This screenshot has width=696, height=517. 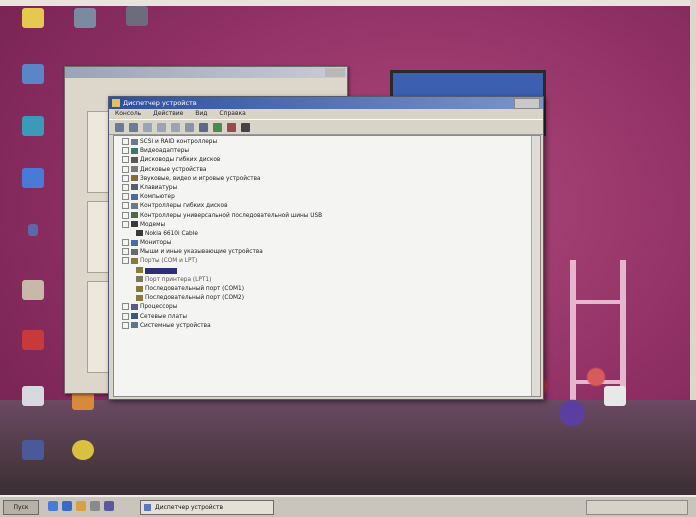 What do you see at coordinates (189, 507) in the screenshot?
I see `task-label: Диспетчер устройств` at bounding box center [189, 507].